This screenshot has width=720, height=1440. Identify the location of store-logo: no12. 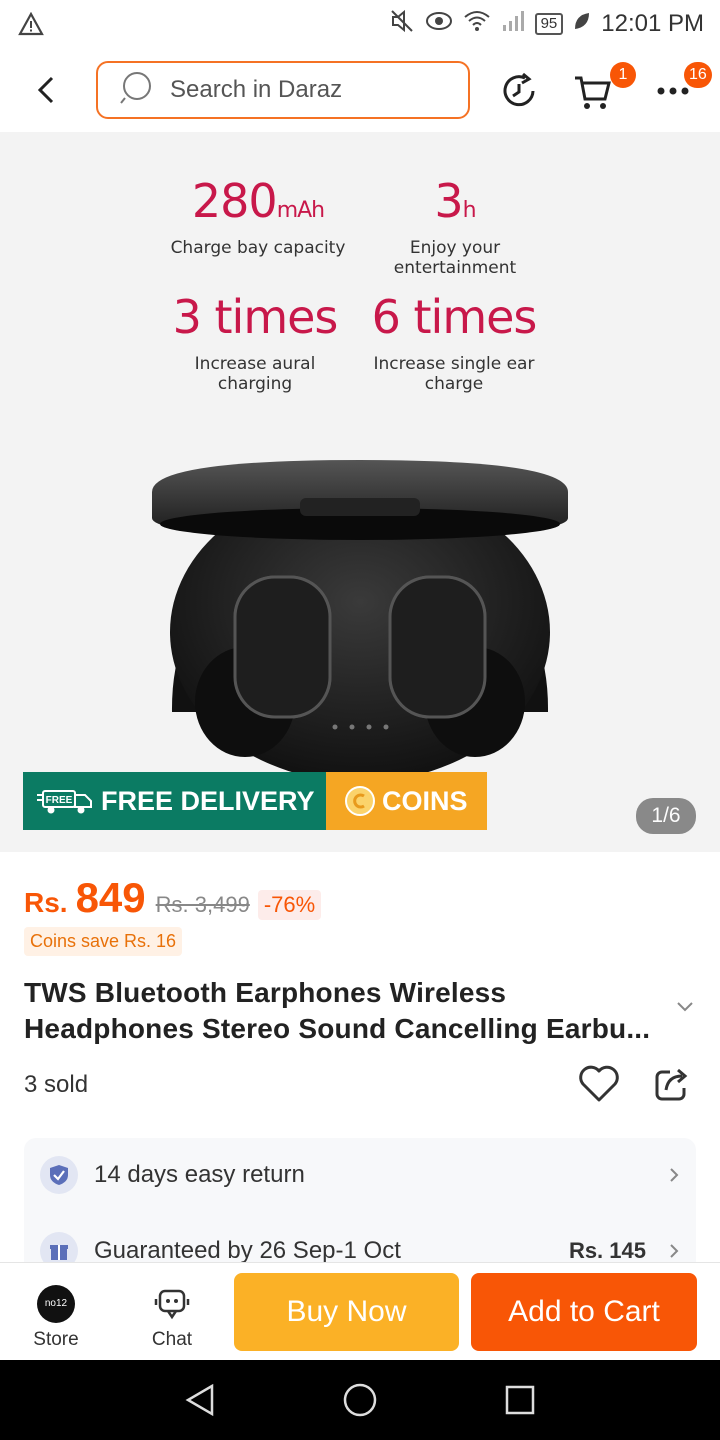
(56, 1304).